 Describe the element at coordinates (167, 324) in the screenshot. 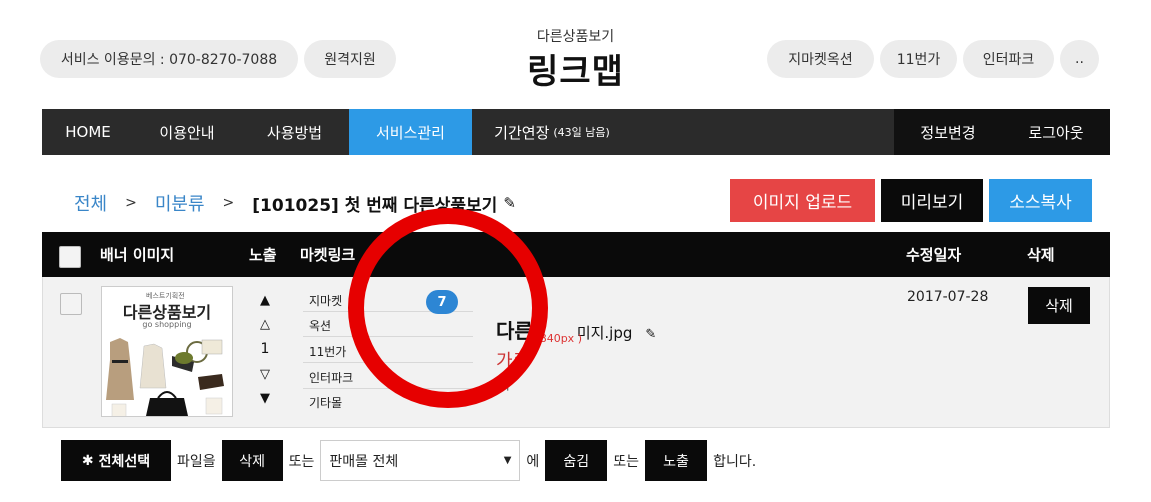

I see `thumb-subtitle: go shopping` at that location.